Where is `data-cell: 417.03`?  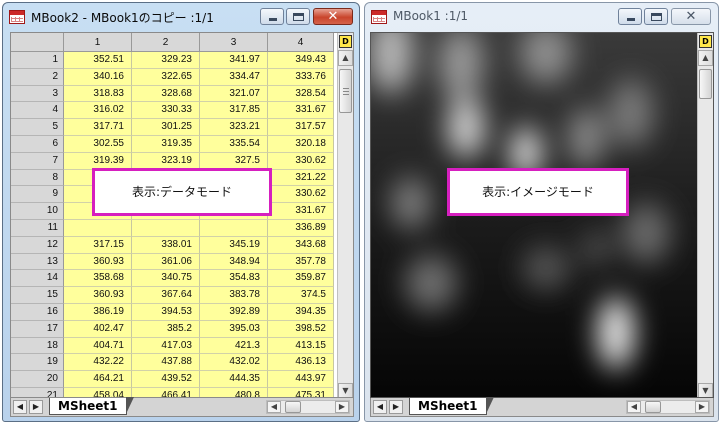 data-cell: 417.03 is located at coordinates (166, 346).